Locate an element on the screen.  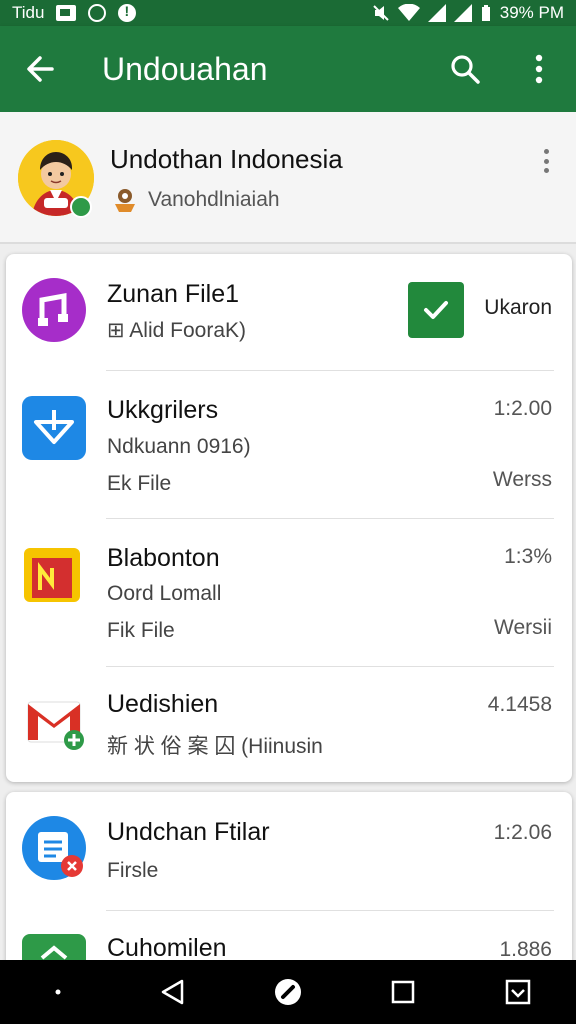
more-options-button is located at coordinates (539, 69).